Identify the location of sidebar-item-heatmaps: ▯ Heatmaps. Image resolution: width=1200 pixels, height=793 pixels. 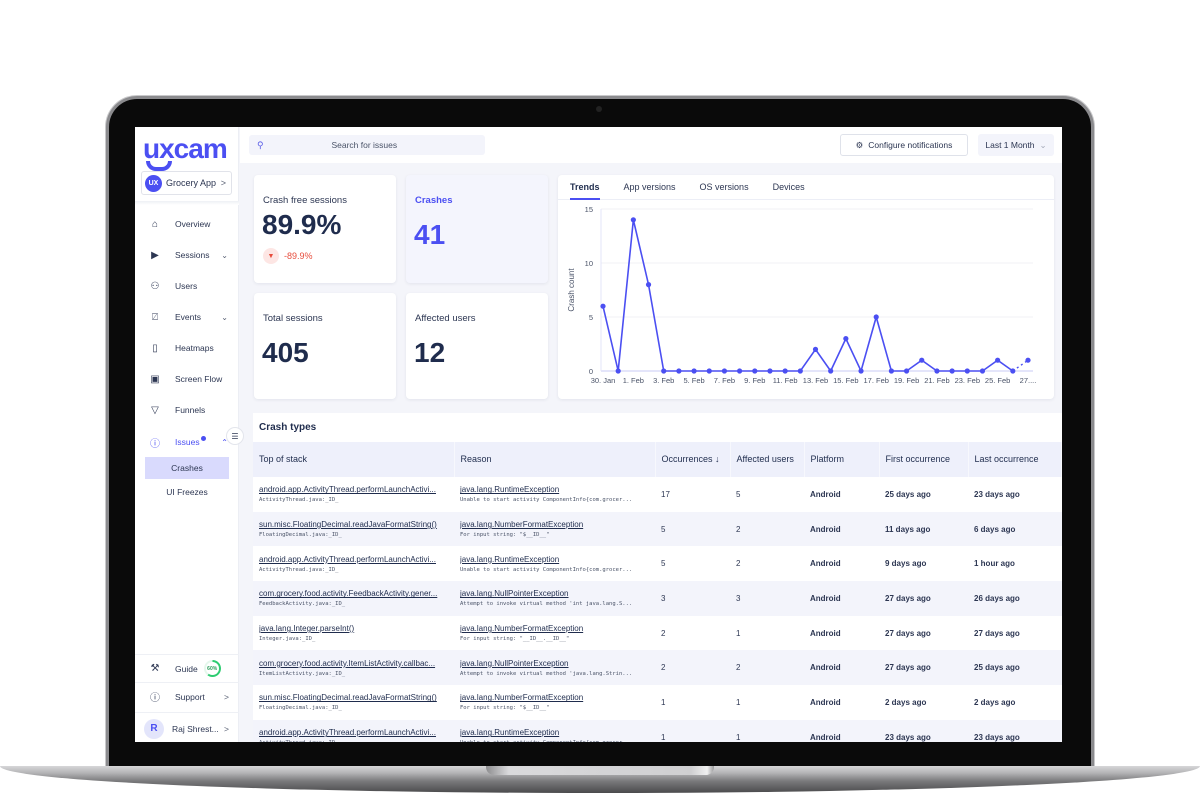
(187, 348).